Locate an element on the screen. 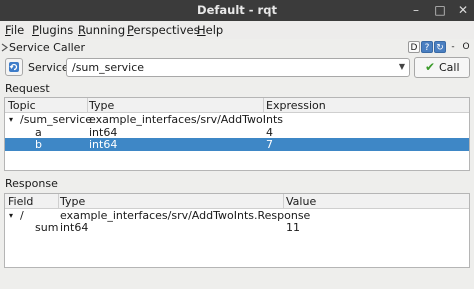 The image size is (474, 289). call-button: ✔ Call is located at coordinates (442, 67).